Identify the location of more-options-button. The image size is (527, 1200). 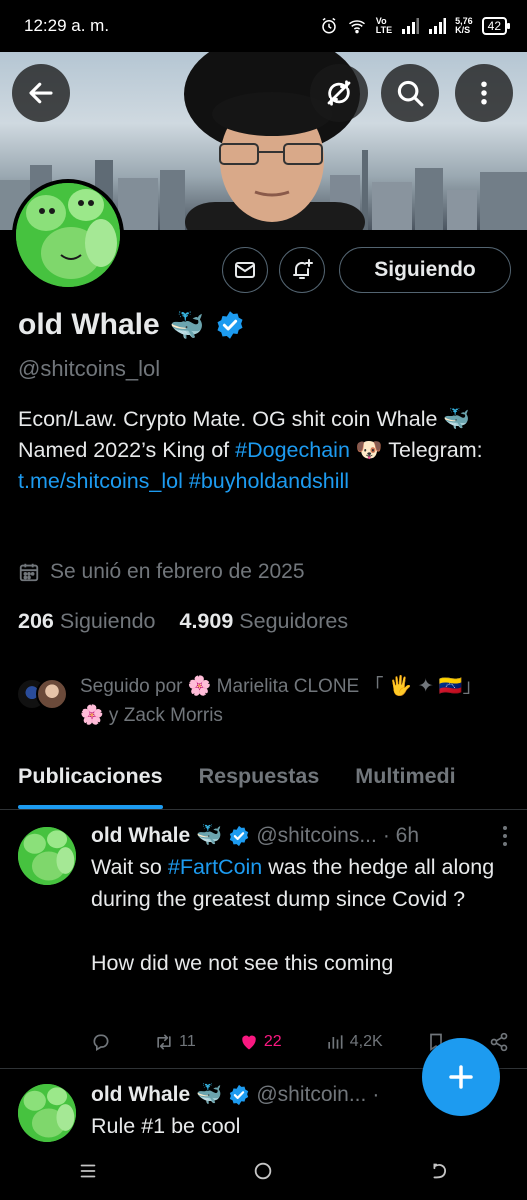
(484, 93).